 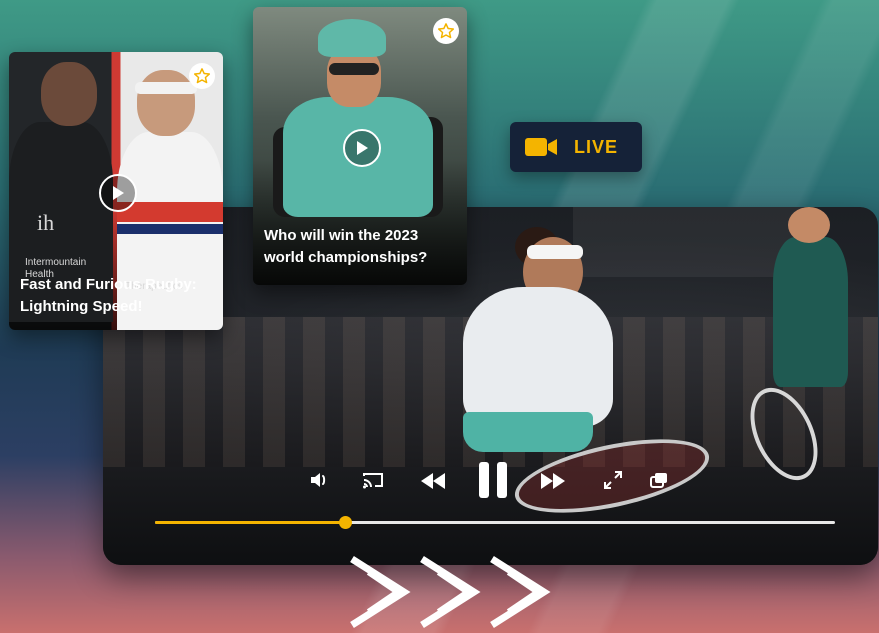 I want to click on player-skirt, so click(x=528, y=432).